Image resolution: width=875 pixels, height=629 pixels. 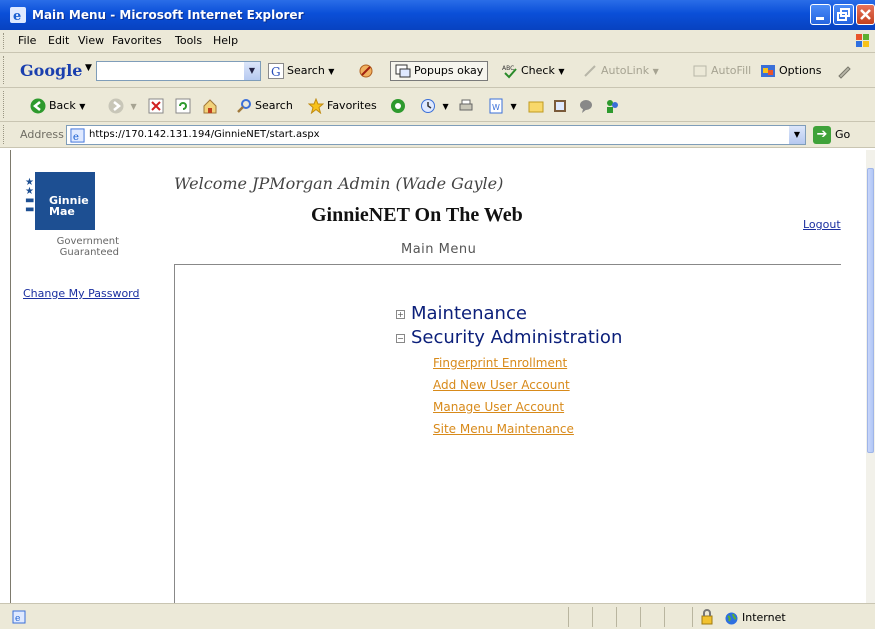 I want to click on refresh-button, so click(x=184, y=106).